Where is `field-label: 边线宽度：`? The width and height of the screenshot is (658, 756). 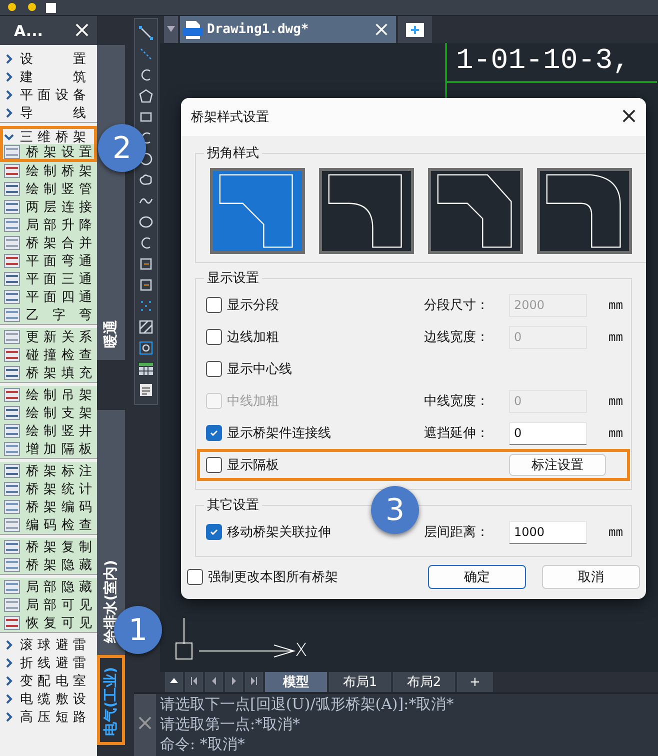 field-label: 边线宽度： is located at coordinates (457, 337).